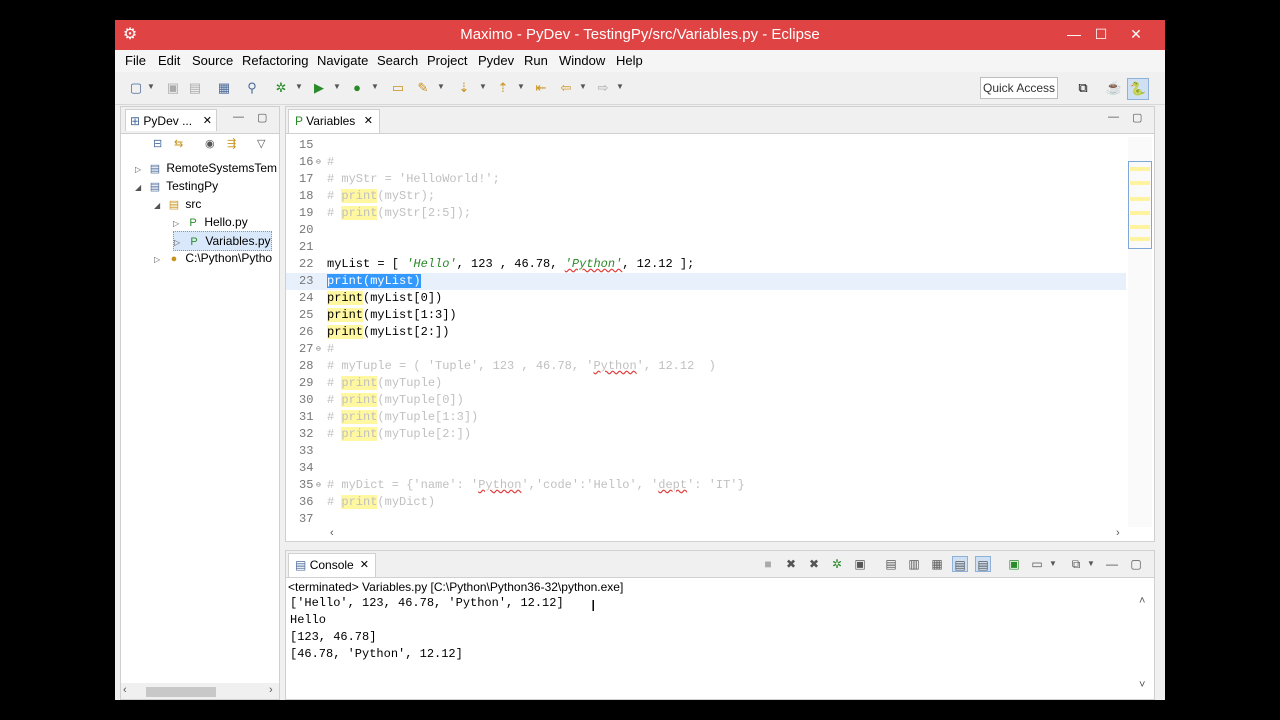 The width and height of the screenshot is (1280, 720). What do you see at coordinates (583, 86) in the screenshot?
I see `back-dropdown-icon: ▼` at bounding box center [583, 86].